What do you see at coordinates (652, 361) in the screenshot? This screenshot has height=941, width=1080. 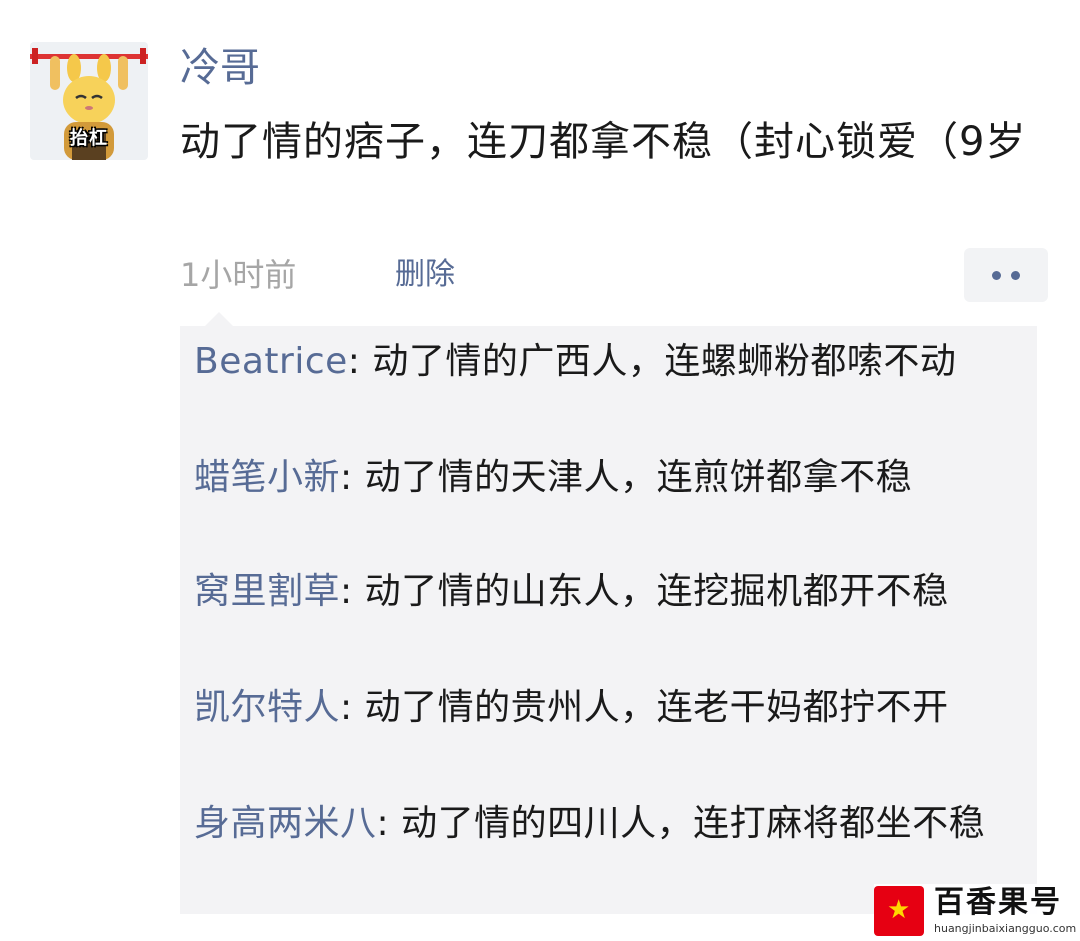 I see `comment-text: : 动了情的广西人，连螺蛳粉都嗦不动` at bounding box center [652, 361].